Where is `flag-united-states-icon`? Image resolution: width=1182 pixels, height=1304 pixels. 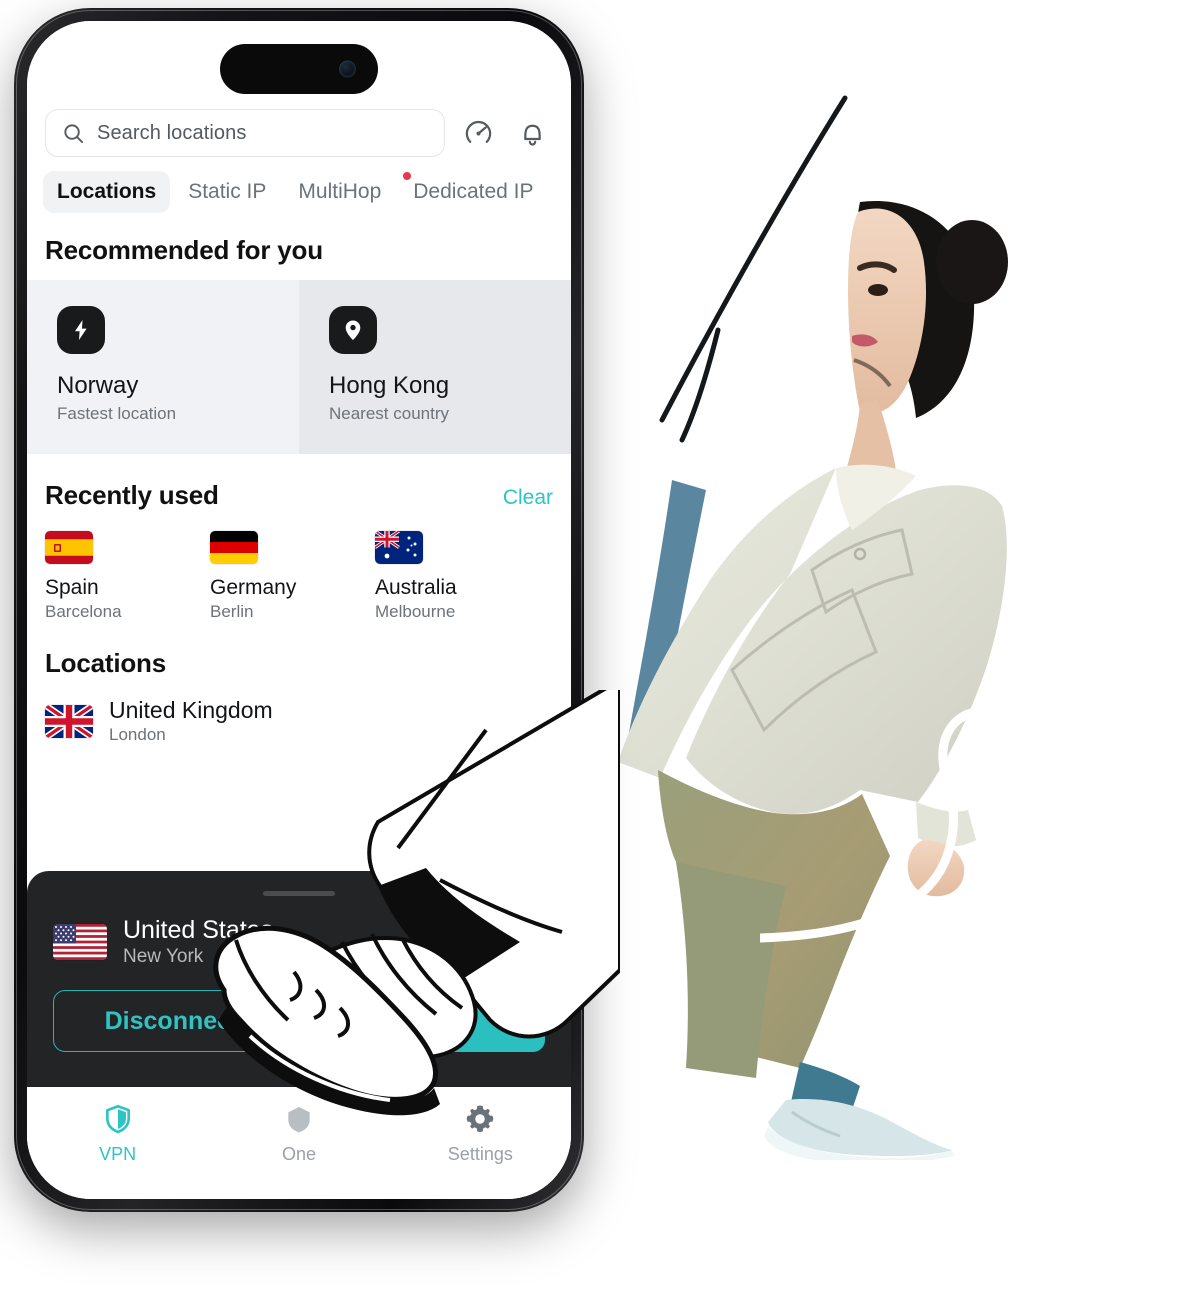 flag-united-states-icon is located at coordinates (80, 942).